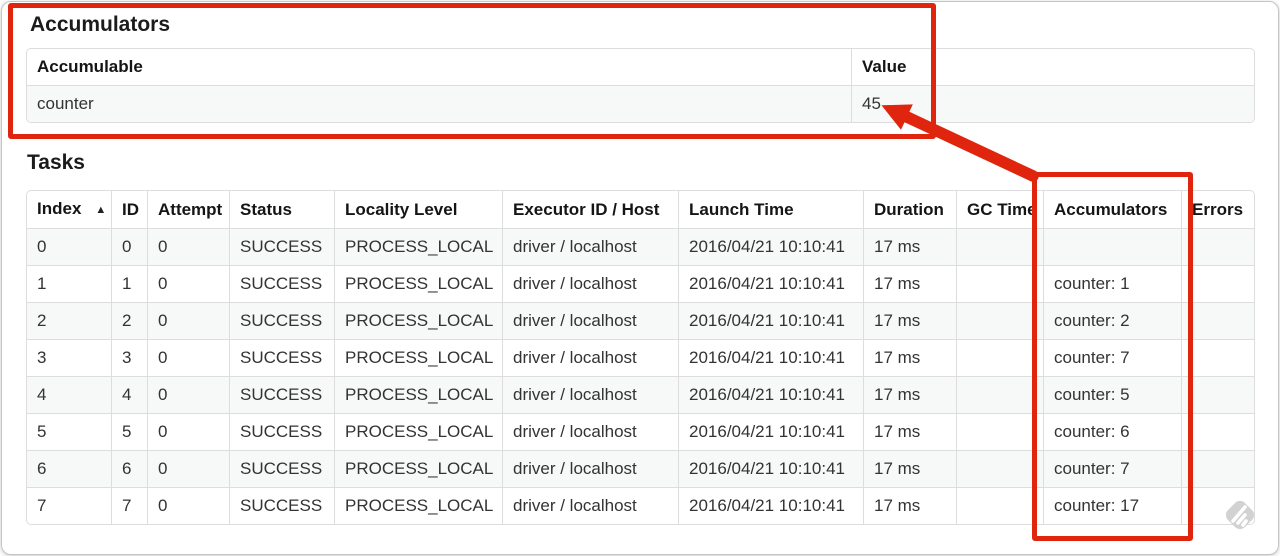 Image resolution: width=1280 pixels, height=556 pixels. Describe the element at coordinates (418, 209) in the screenshot. I see `locality-level-column-header: Locality Level` at that location.